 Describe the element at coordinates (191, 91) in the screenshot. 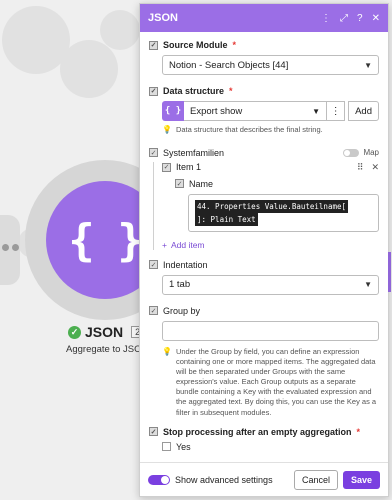

I see `data-structure-label: ✓ Data structure *` at that location.